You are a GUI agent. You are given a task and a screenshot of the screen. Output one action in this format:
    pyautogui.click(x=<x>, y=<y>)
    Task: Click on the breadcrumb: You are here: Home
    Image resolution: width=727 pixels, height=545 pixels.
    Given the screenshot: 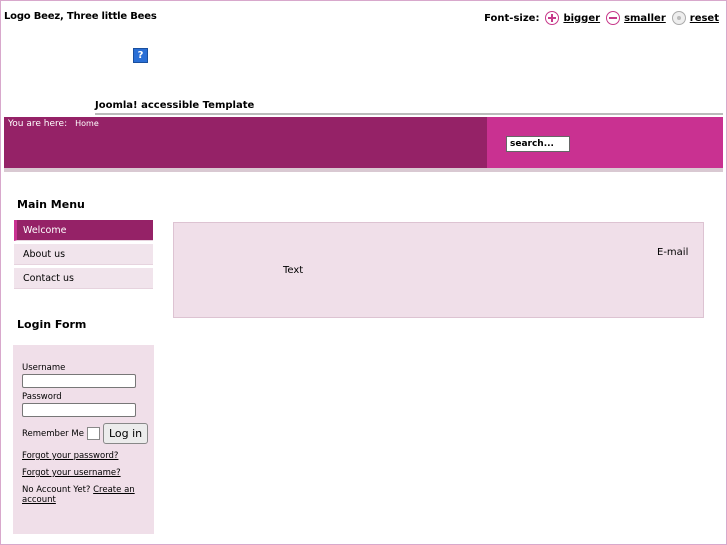 What is the action you would take?
    pyautogui.click(x=53, y=124)
    